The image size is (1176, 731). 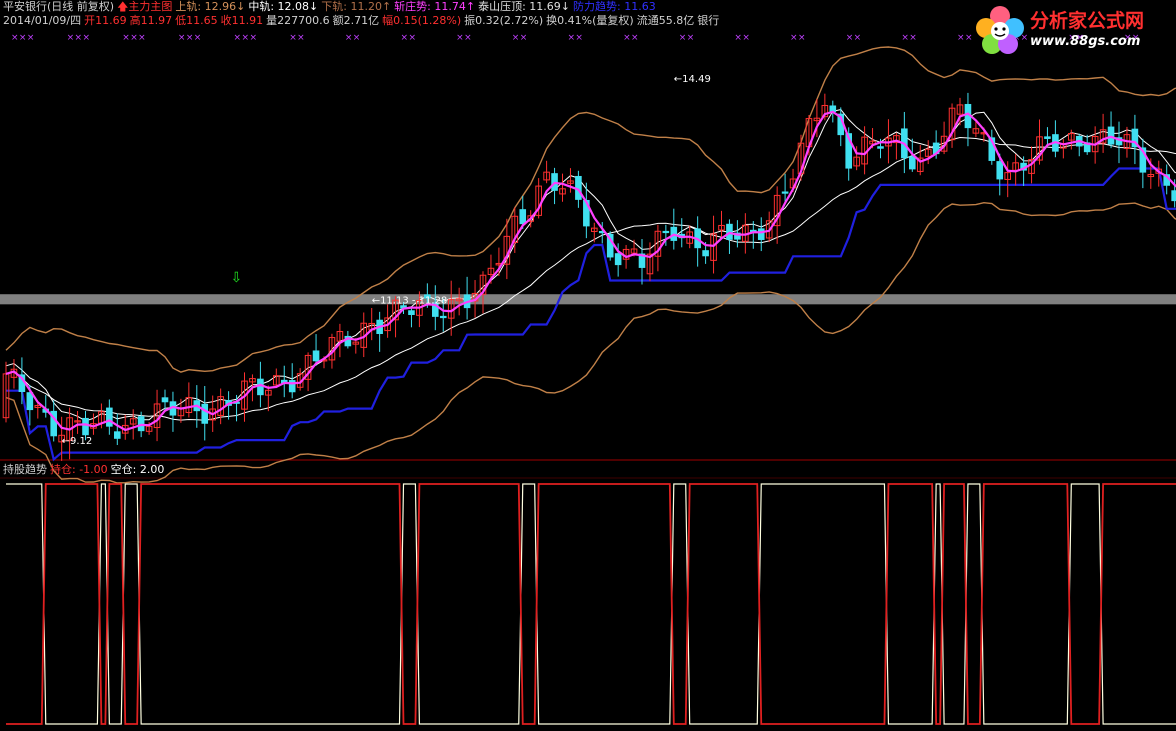 What do you see at coordinates (708, 20) in the screenshot?
I see `ohlc-field-11: 银行` at bounding box center [708, 20].